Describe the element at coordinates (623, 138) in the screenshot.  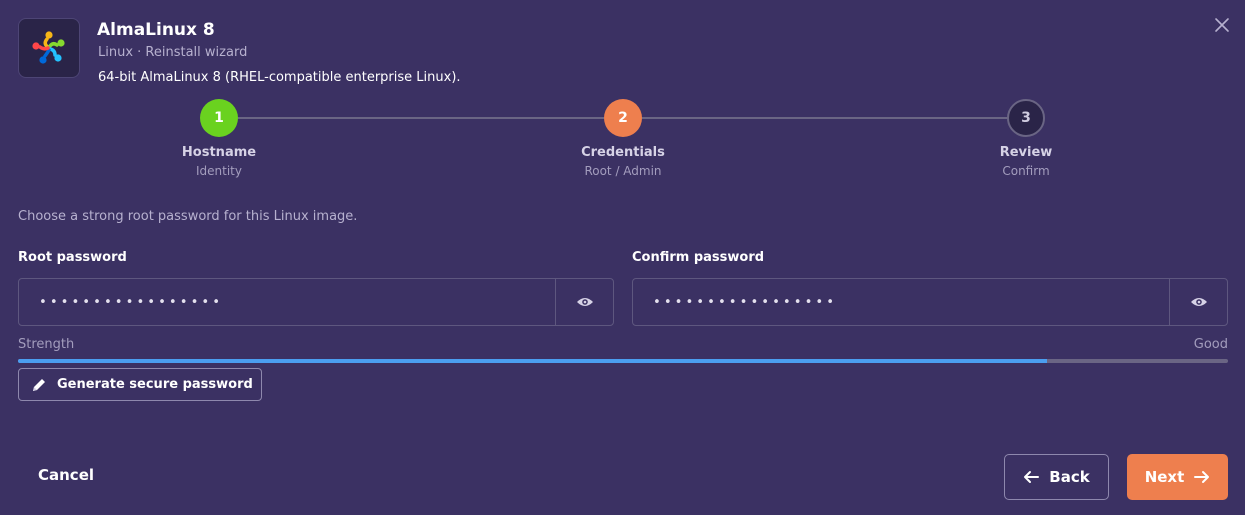
I see `step-credentials: 2 Credentials Root / Admin` at that location.